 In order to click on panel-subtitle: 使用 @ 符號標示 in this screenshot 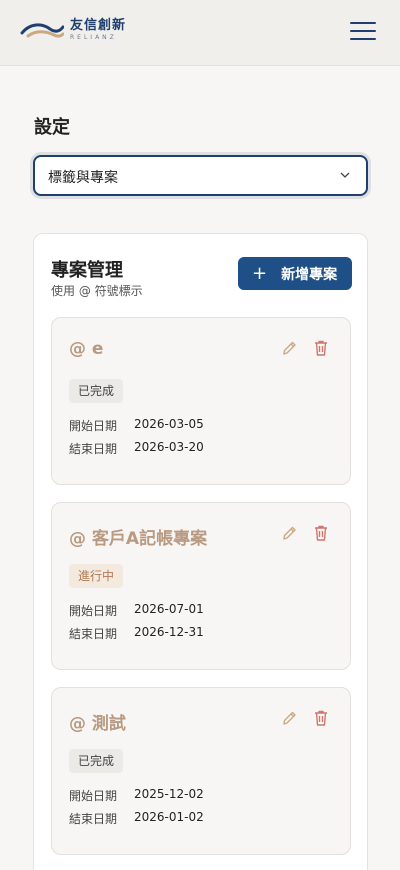, I will do `click(97, 291)`.